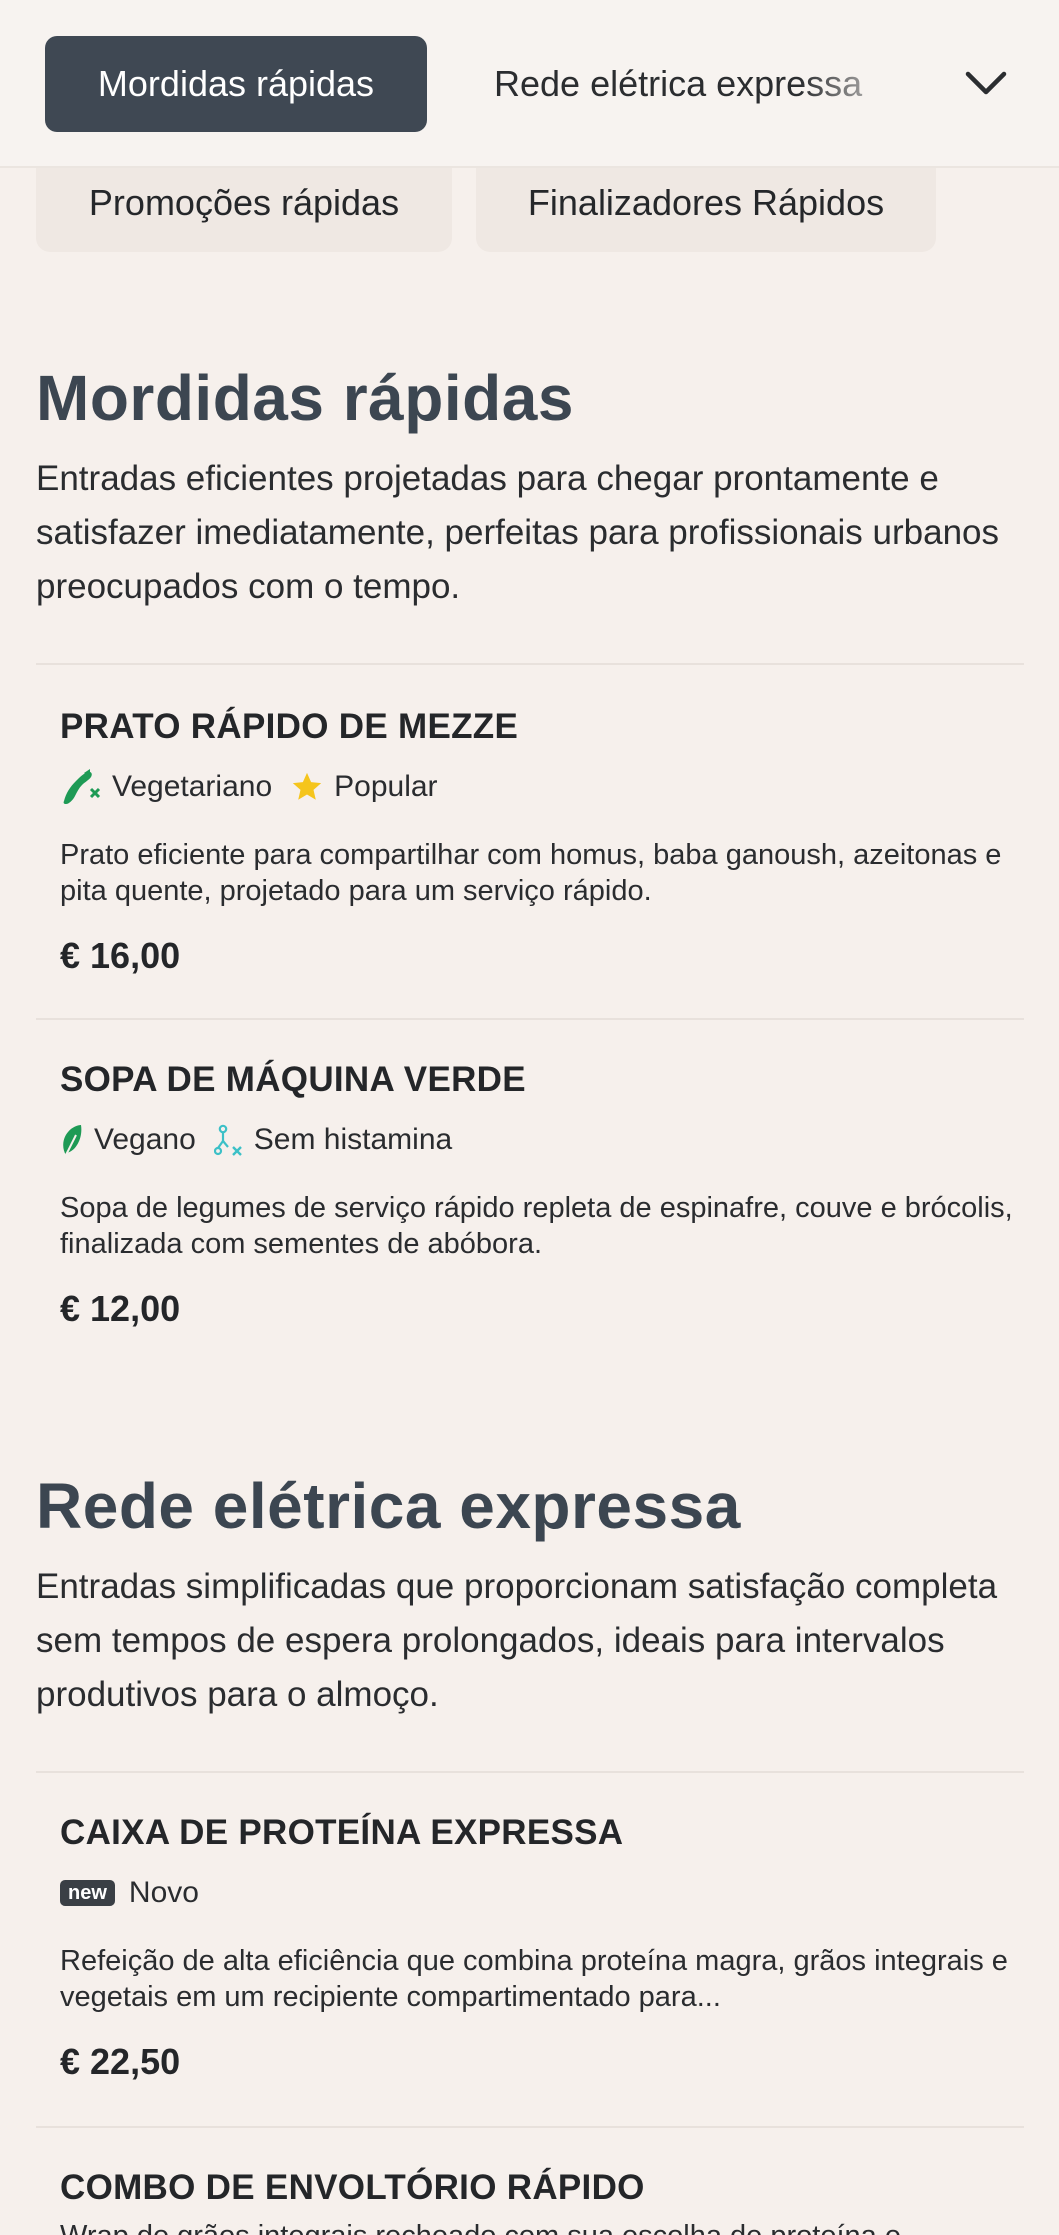 The width and height of the screenshot is (1059, 2235). Describe the element at coordinates (353, 1139) in the screenshot. I see `tag-label: Sem histamina` at that location.